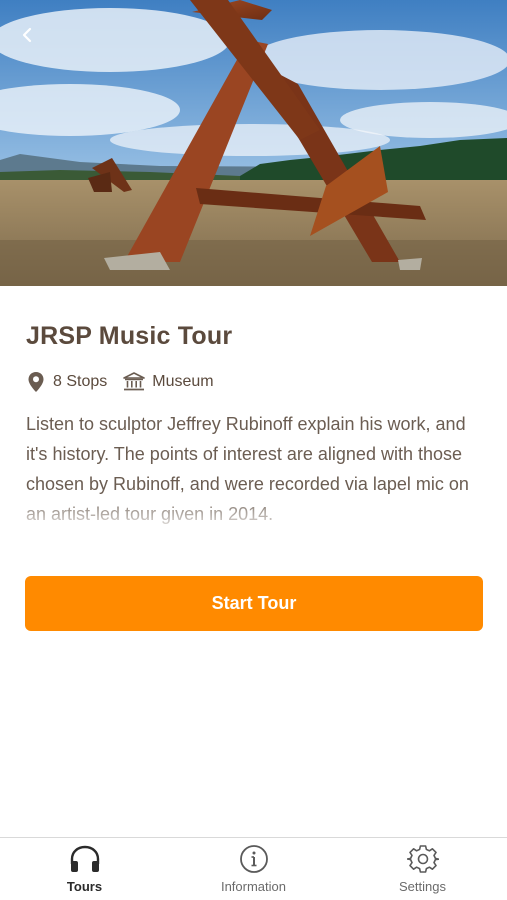 This screenshot has height=900, width=507. I want to click on chevron-left-icon, so click(27, 35).